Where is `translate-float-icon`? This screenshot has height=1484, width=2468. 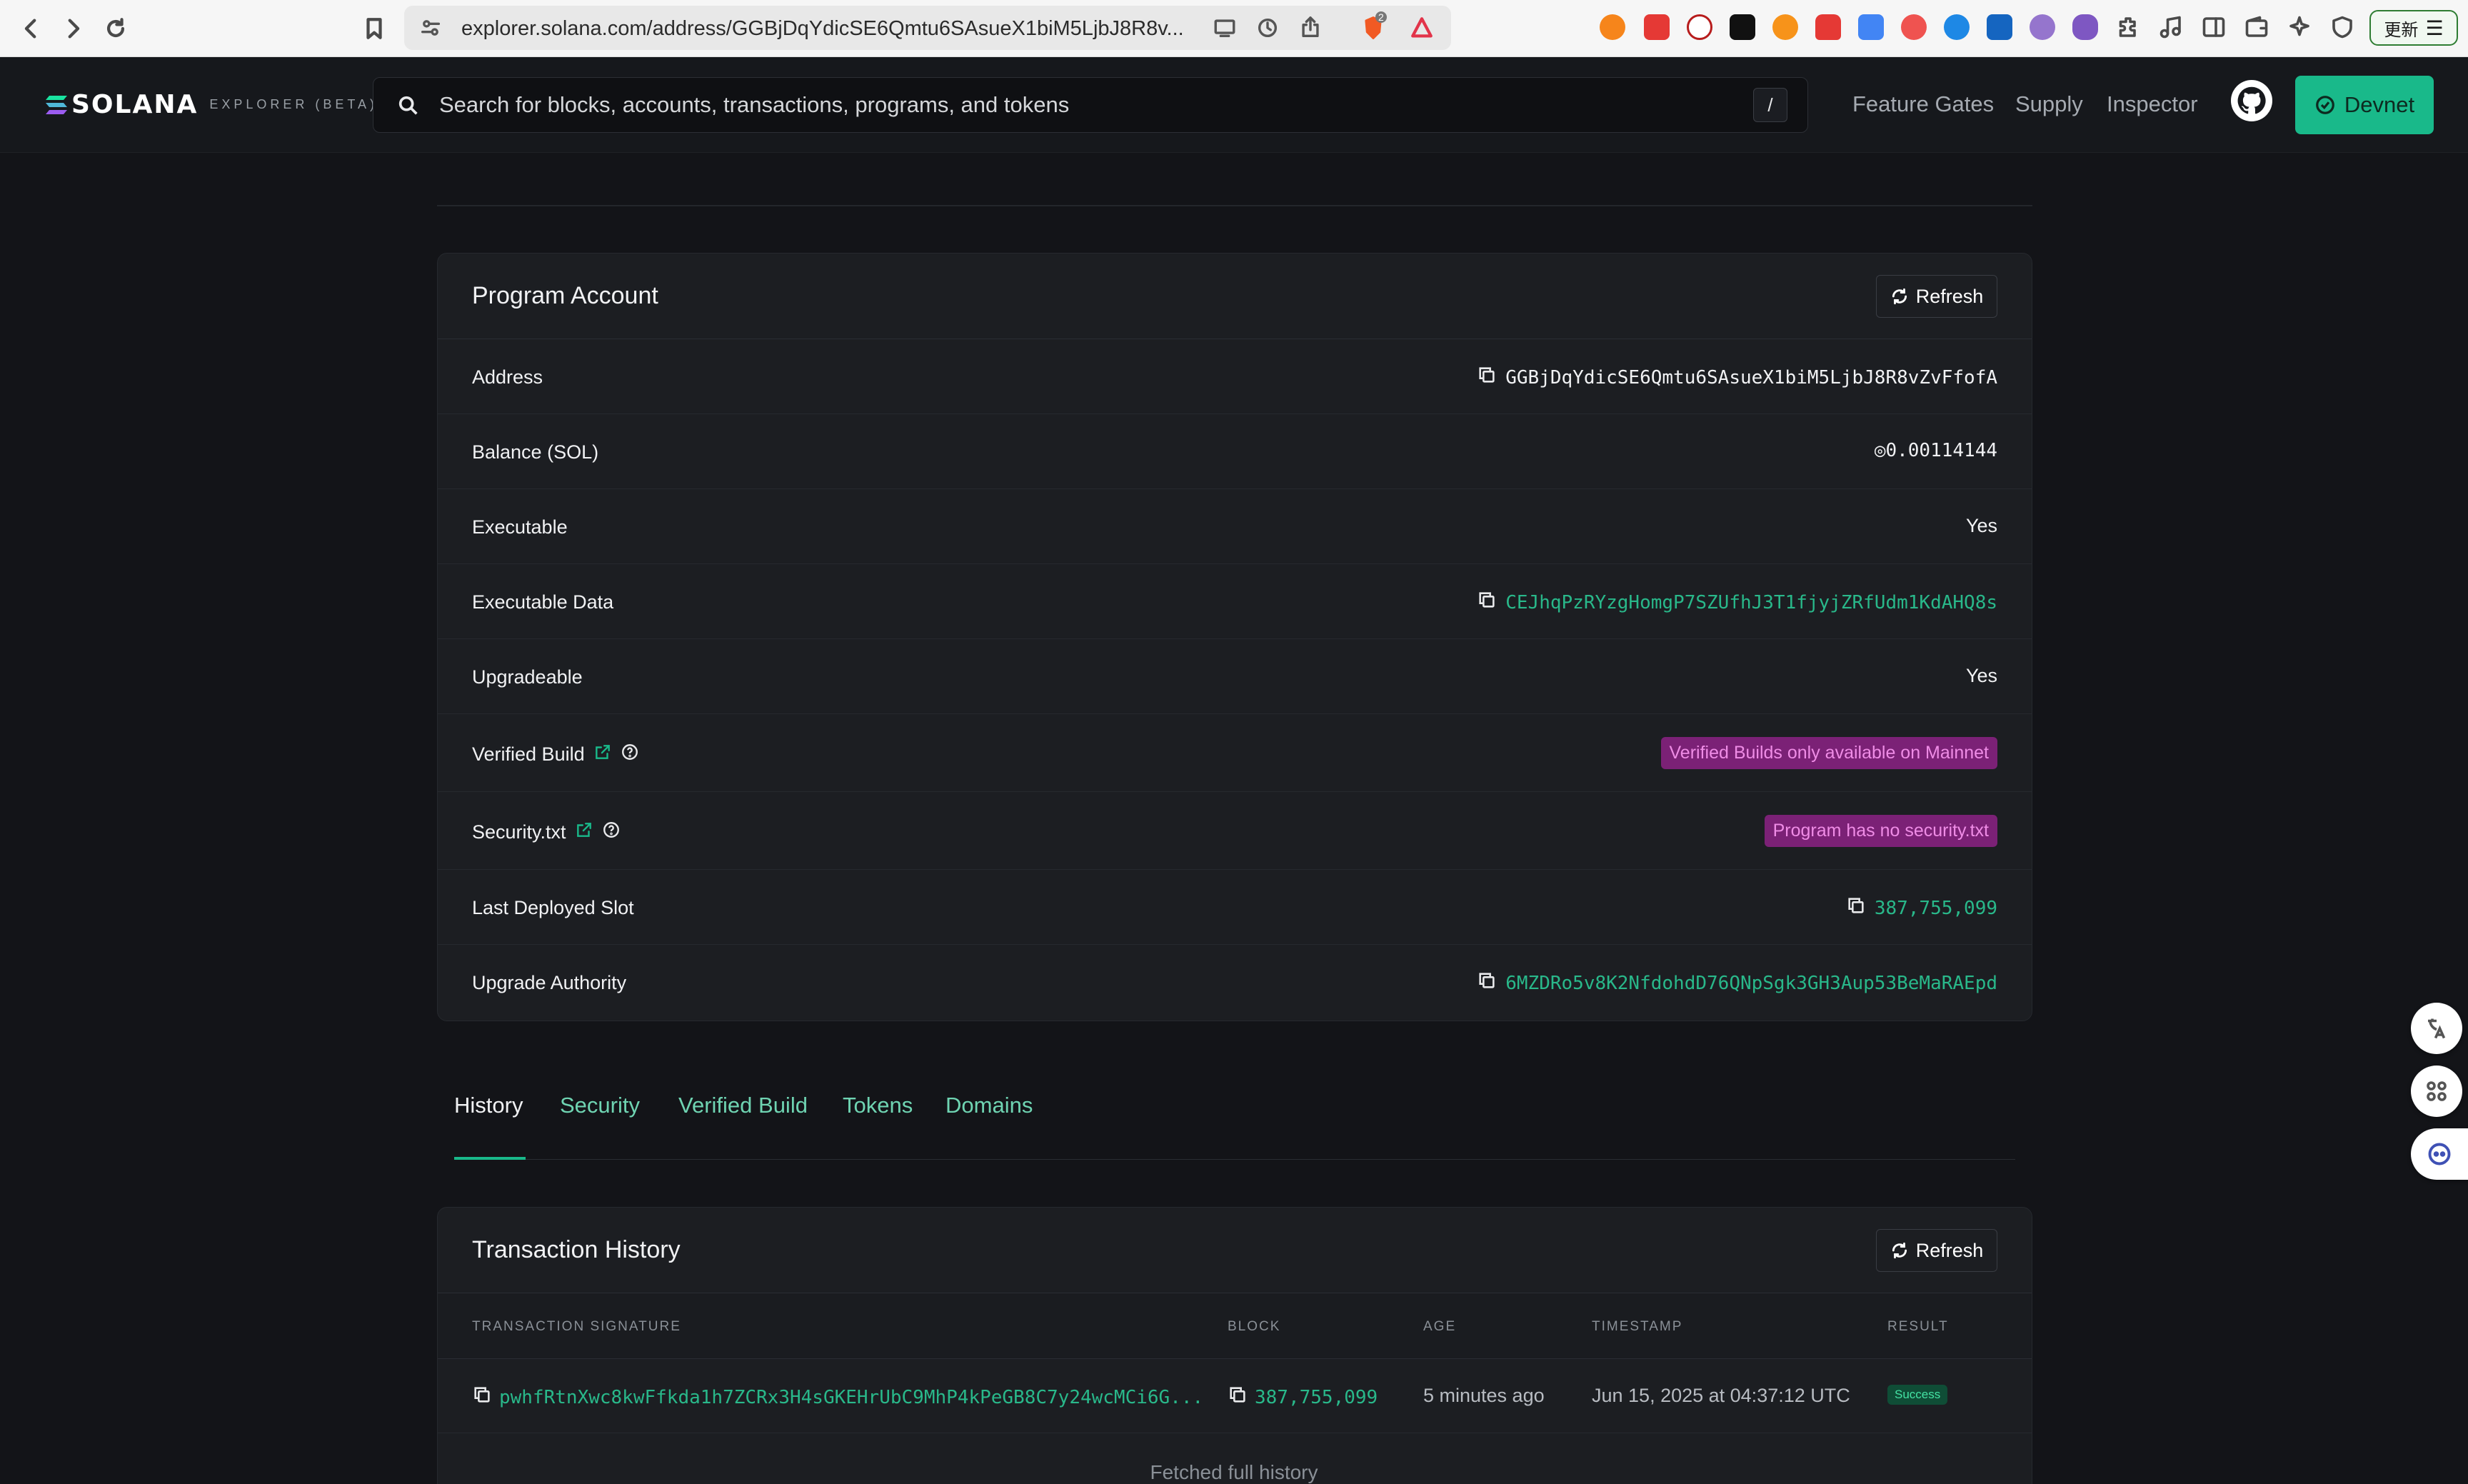
translate-float-icon is located at coordinates (2437, 1028).